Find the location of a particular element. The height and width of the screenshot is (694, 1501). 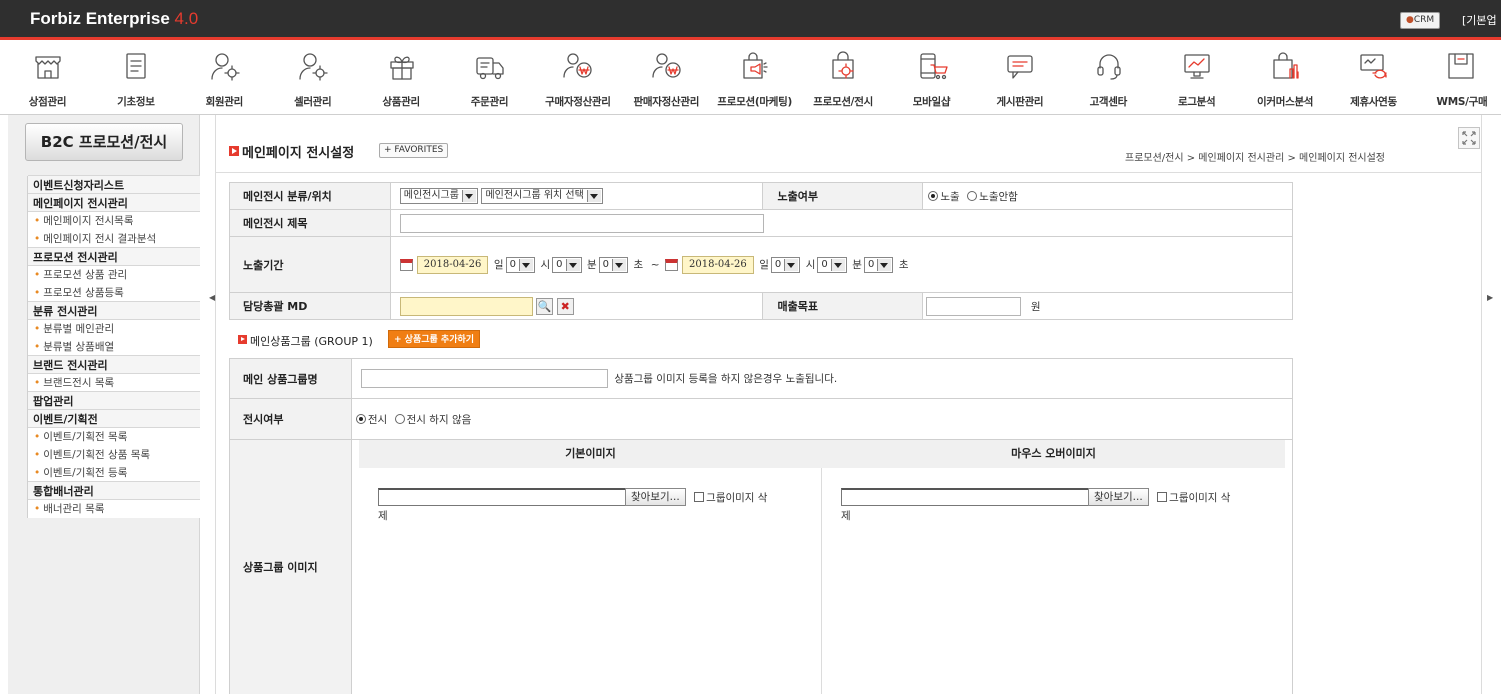

menu-item: 회원관리 is located at coordinates (224, 78).